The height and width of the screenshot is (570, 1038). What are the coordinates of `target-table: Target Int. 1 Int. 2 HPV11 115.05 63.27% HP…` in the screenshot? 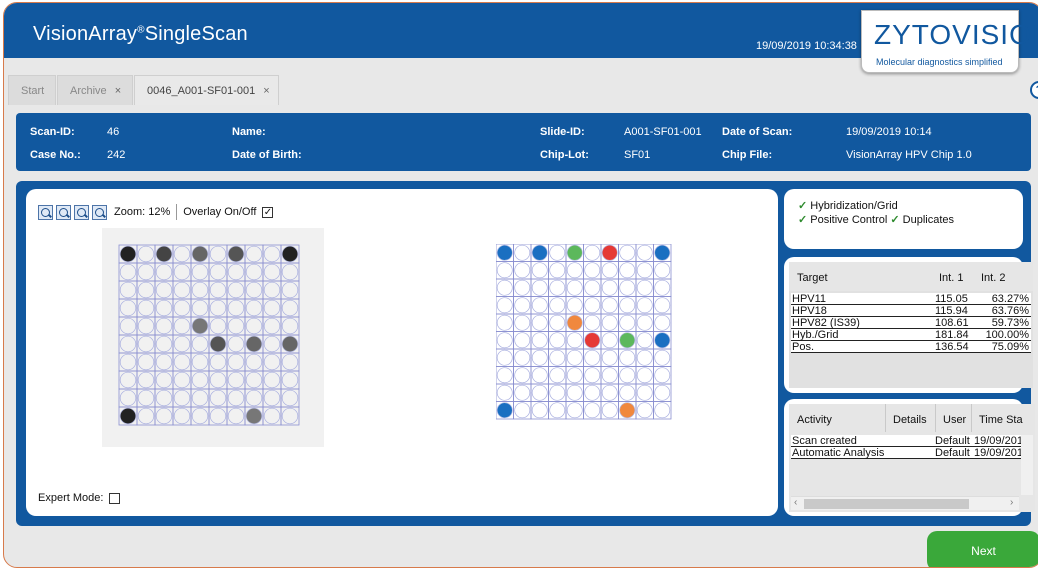 It's located at (911, 325).